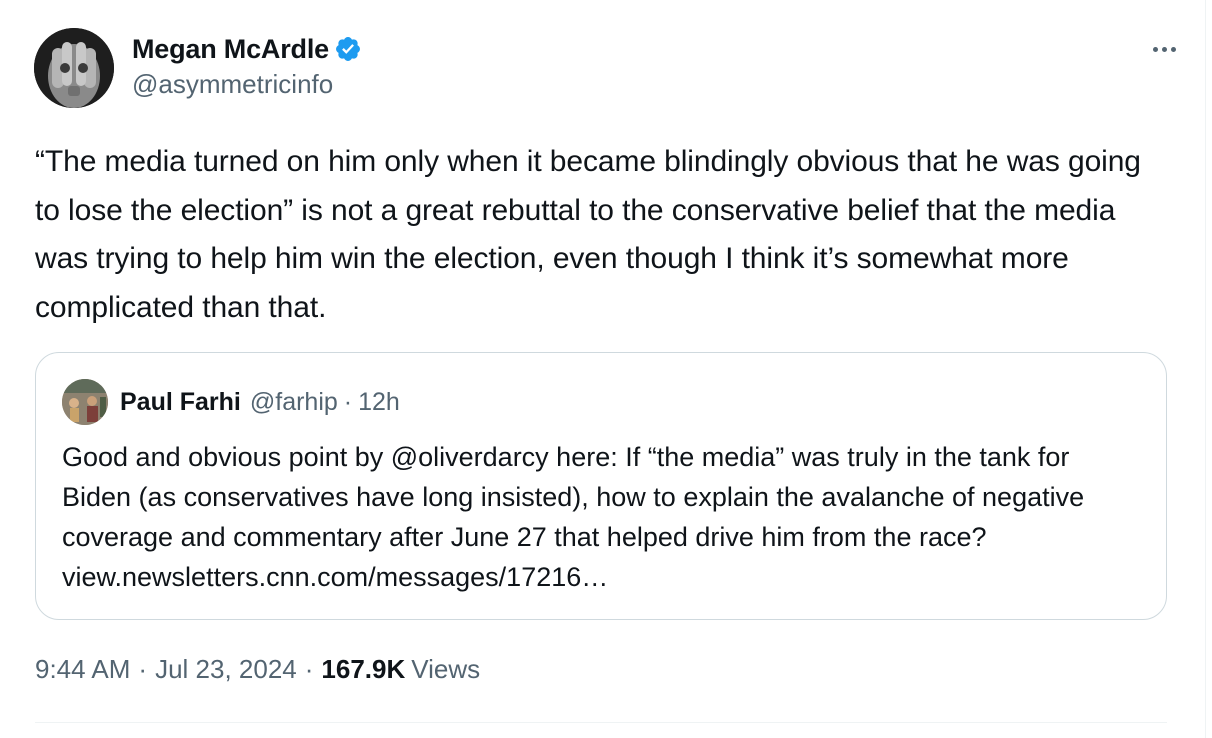  I want to click on quoted-timestamp: 12h, so click(379, 402).